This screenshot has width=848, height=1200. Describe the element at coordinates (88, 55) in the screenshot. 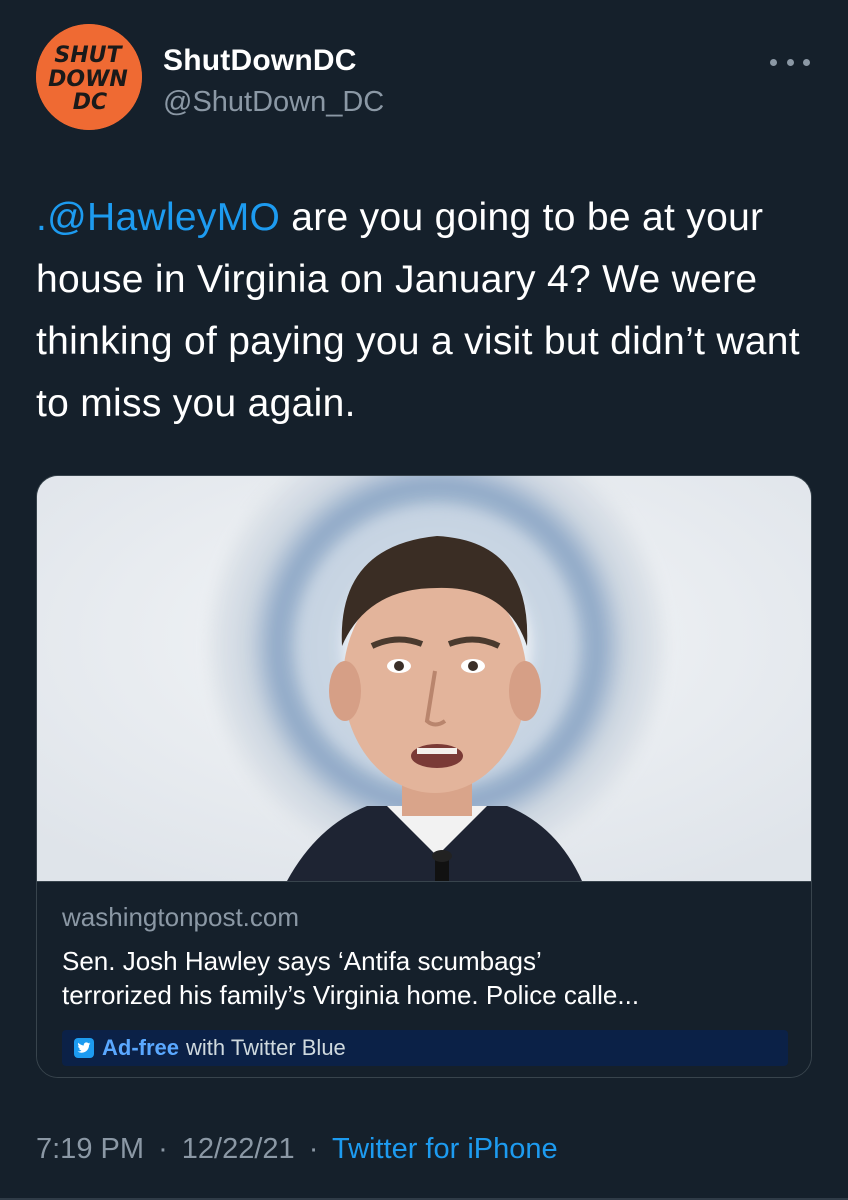

I see `avatar-line-1: SHUT` at that location.